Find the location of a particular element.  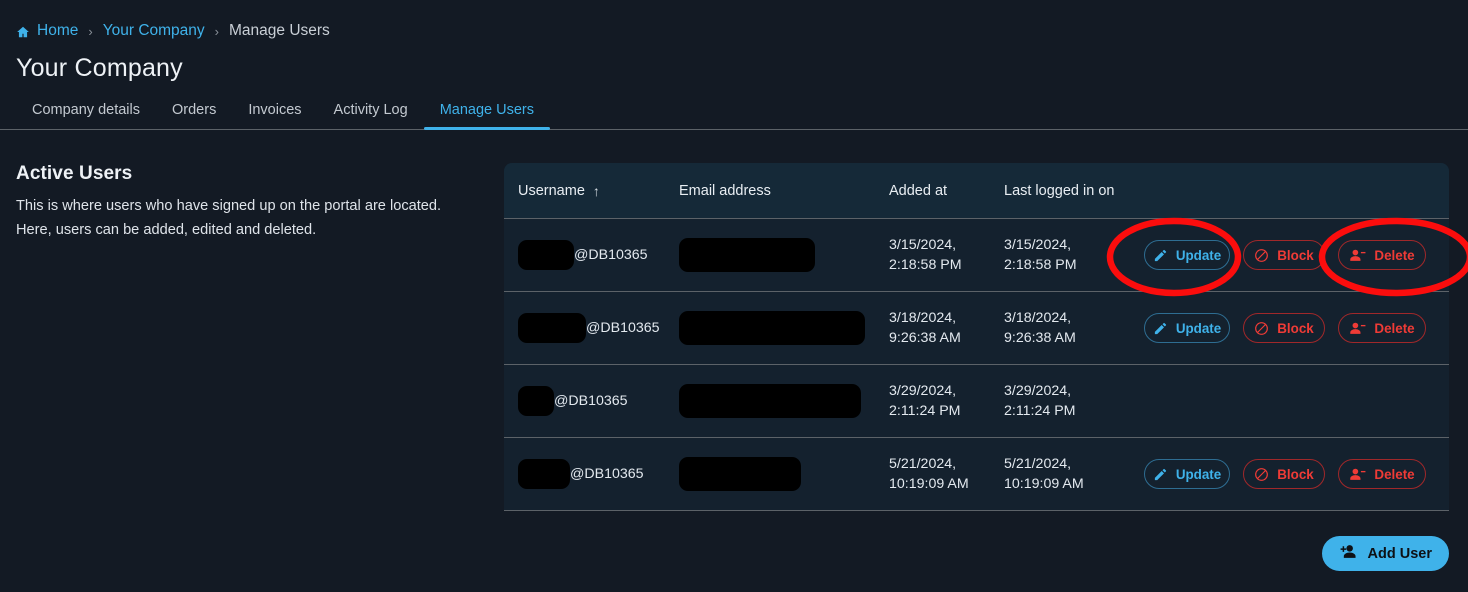

breadcrumb-current: Manage Users is located at coordinates (279, 30).